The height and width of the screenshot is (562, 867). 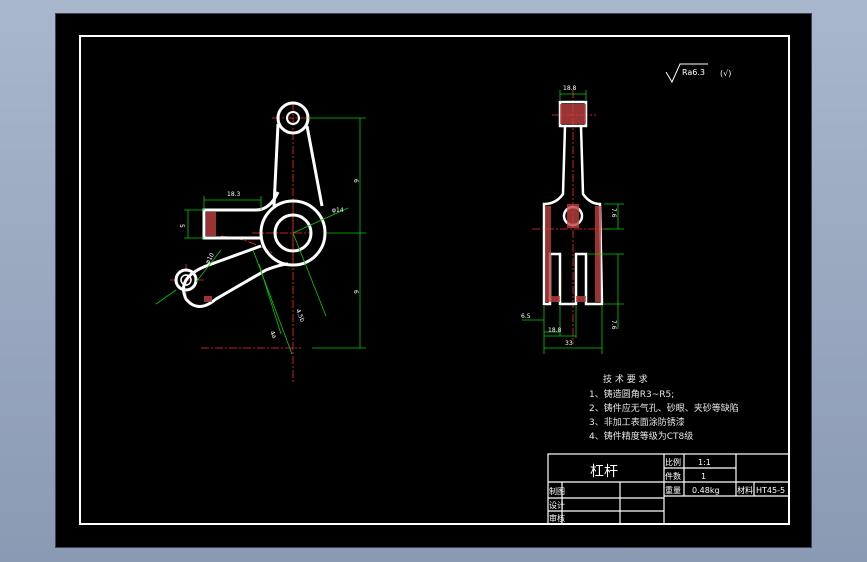 What do you see at coordinates (557, 505) in the screenshot?
I see `design-label: 设计` at bounding box center [557, 505].